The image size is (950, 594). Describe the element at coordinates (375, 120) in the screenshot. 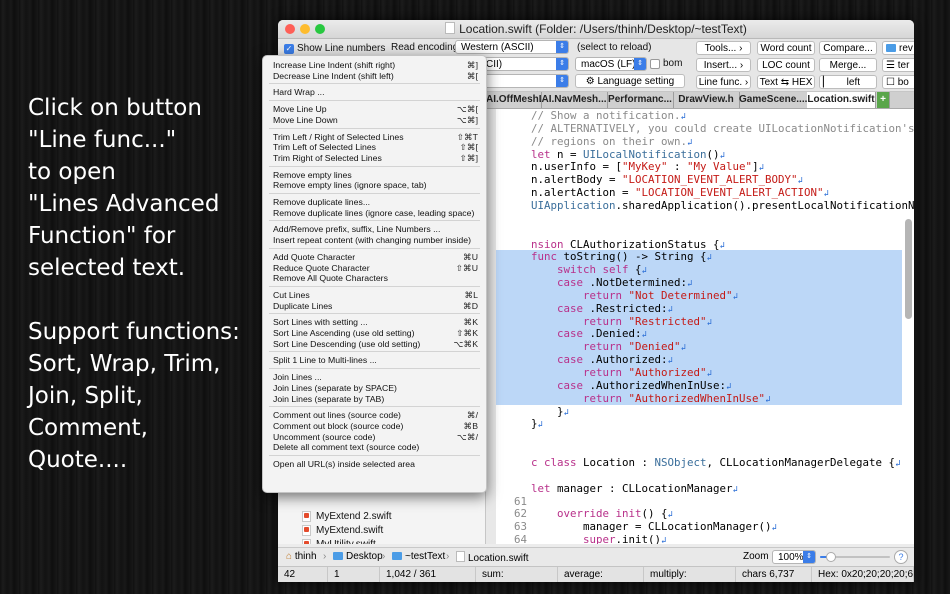

I see `menu-item-move-line-down: Move Line Down ⌥⌘]` at that location.